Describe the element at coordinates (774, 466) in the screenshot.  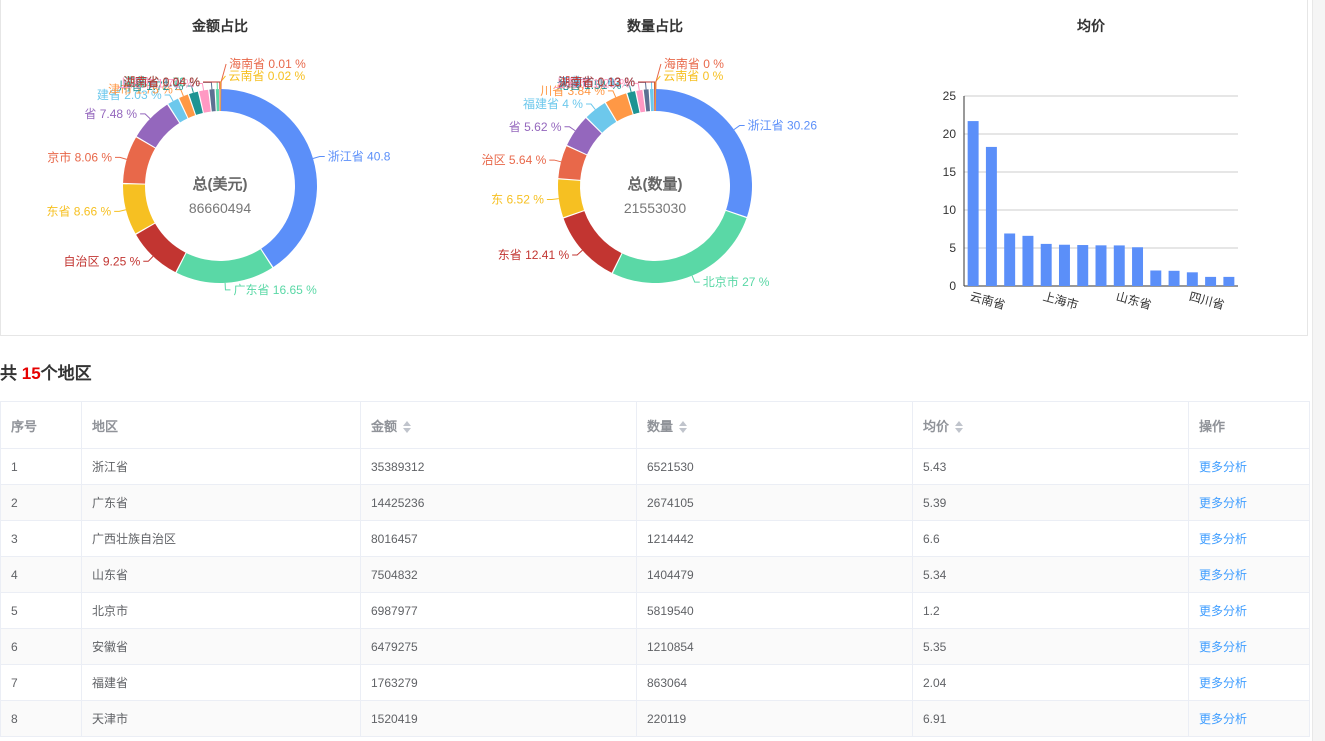
I see `cell-quantity: 6521530` at that location.